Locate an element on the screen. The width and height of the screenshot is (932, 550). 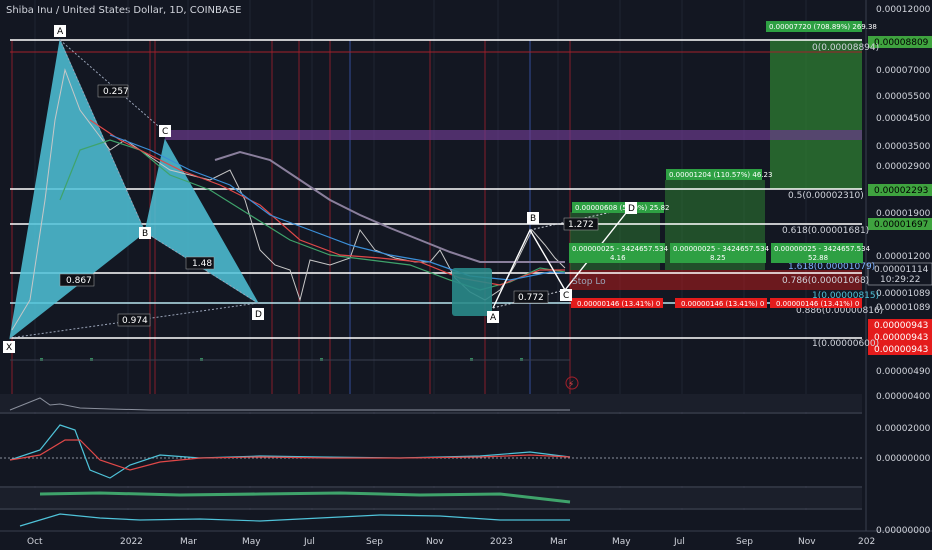
trade-box-small-text: 0.00000608 (55.0%) 25.82 is located at coordinates (622, 208).